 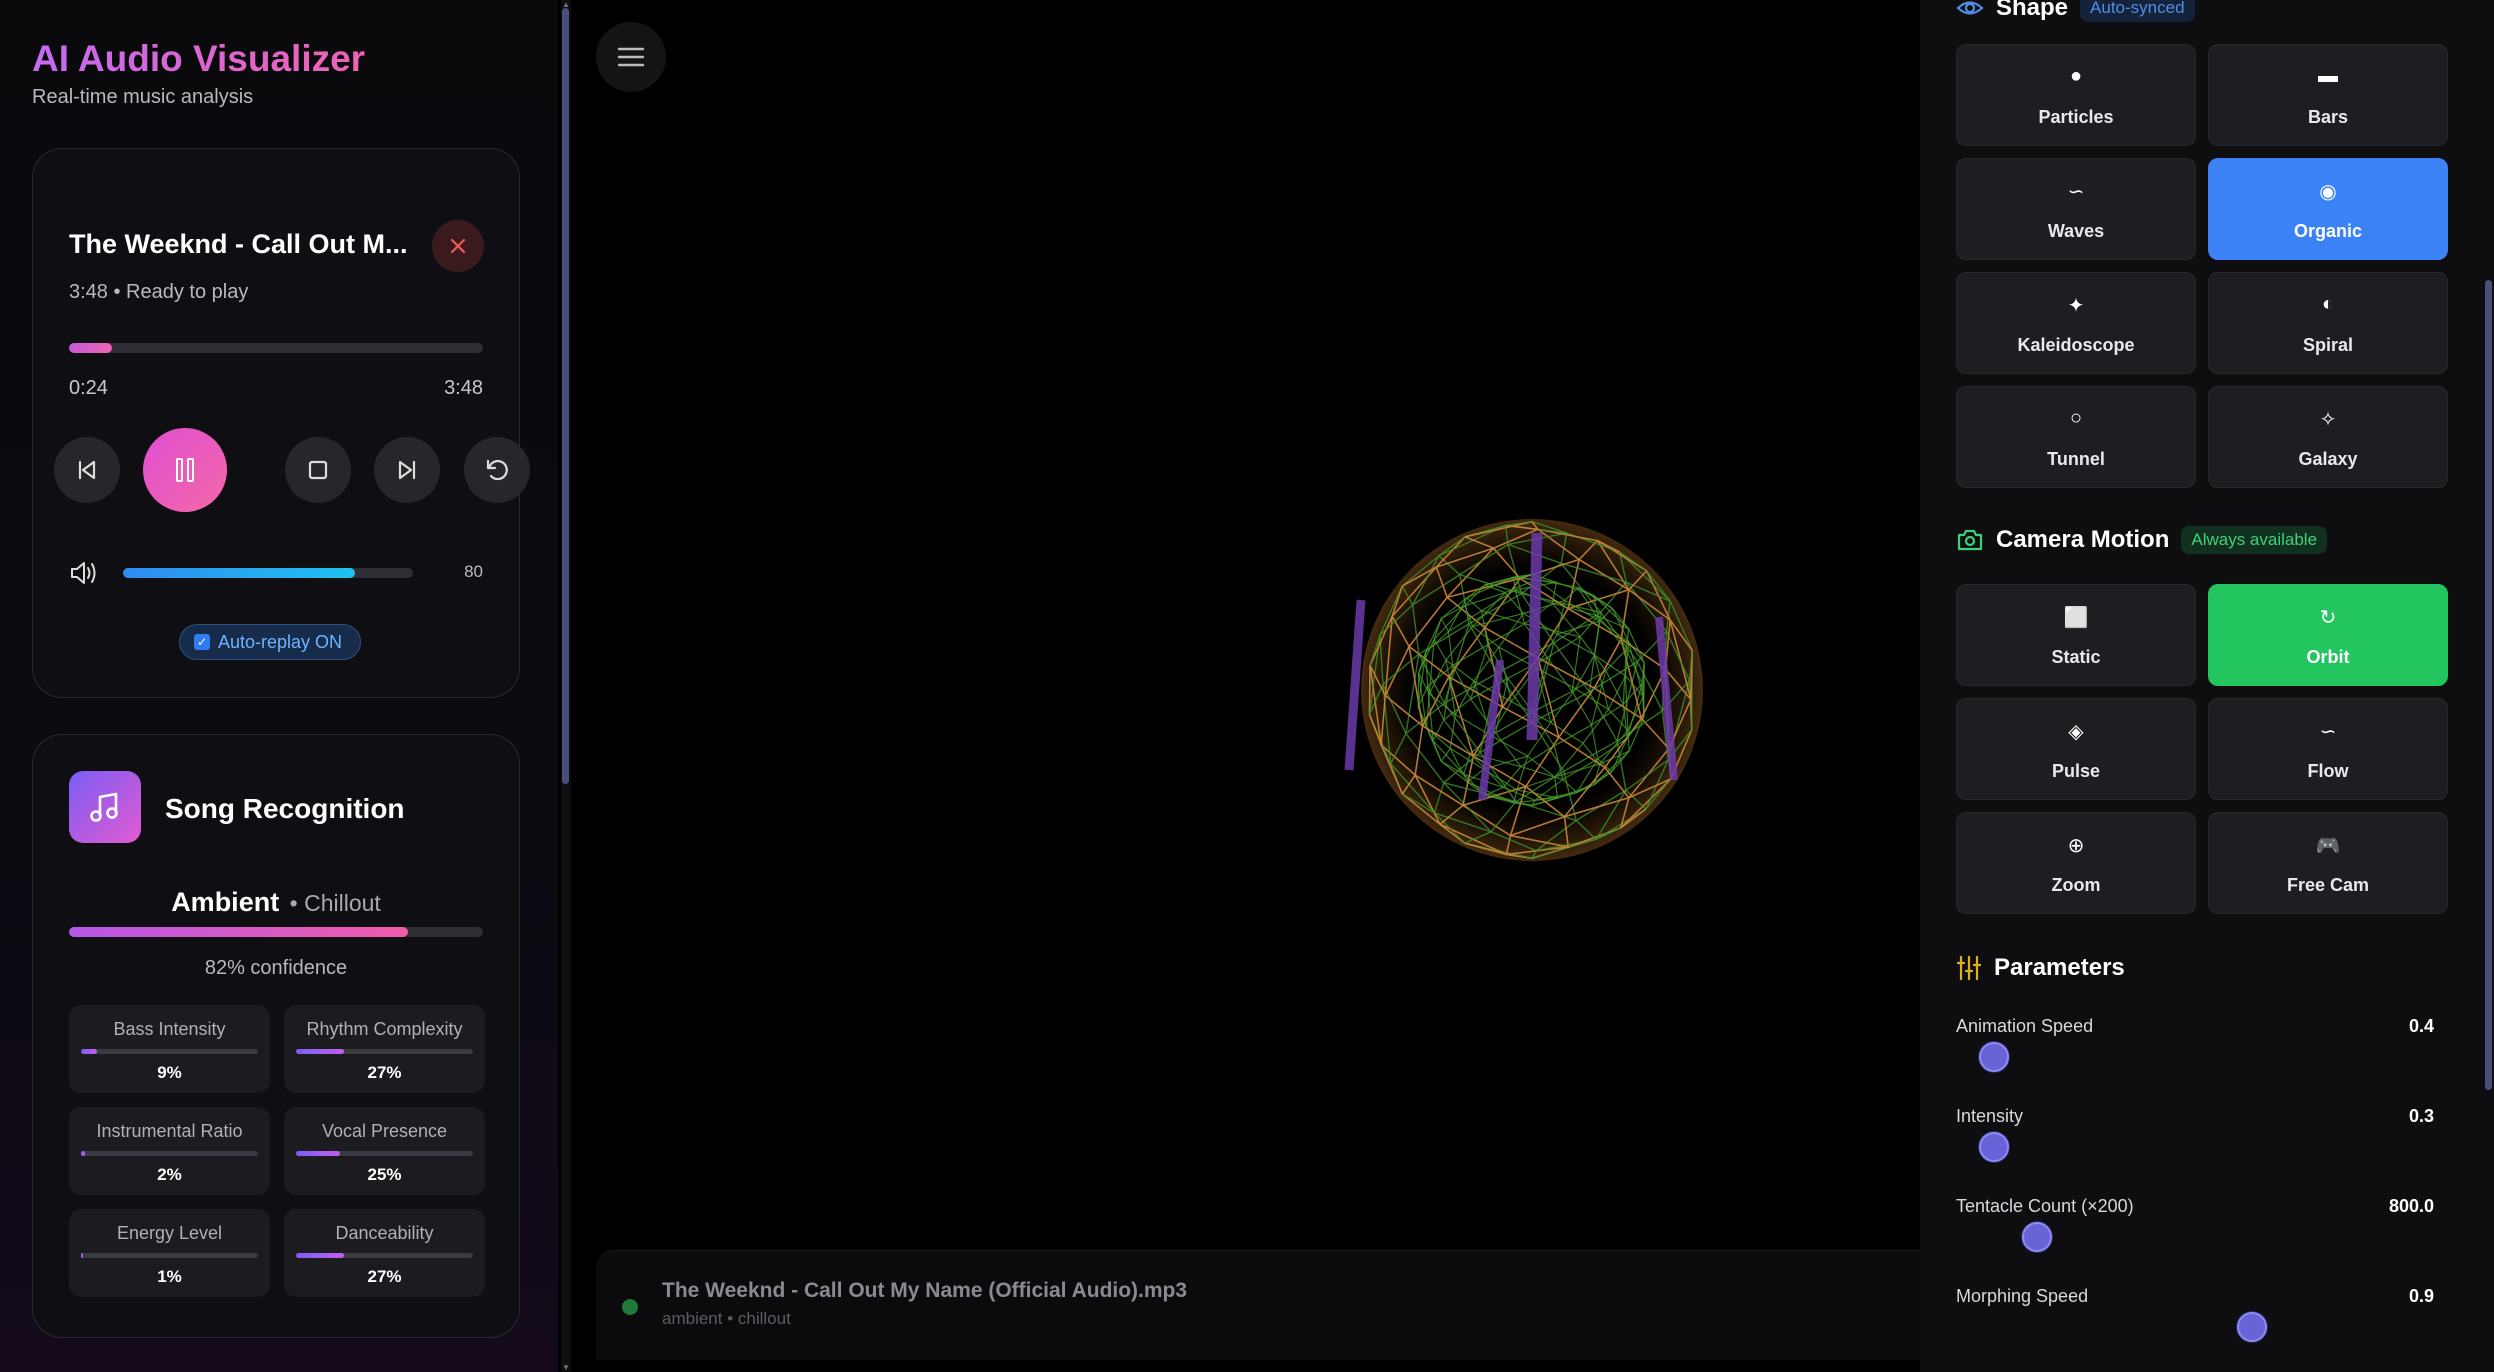 What do you see at coordinates (318, 470) in the screenshot?
I see `stop-button` at bounding box center [318, 470].